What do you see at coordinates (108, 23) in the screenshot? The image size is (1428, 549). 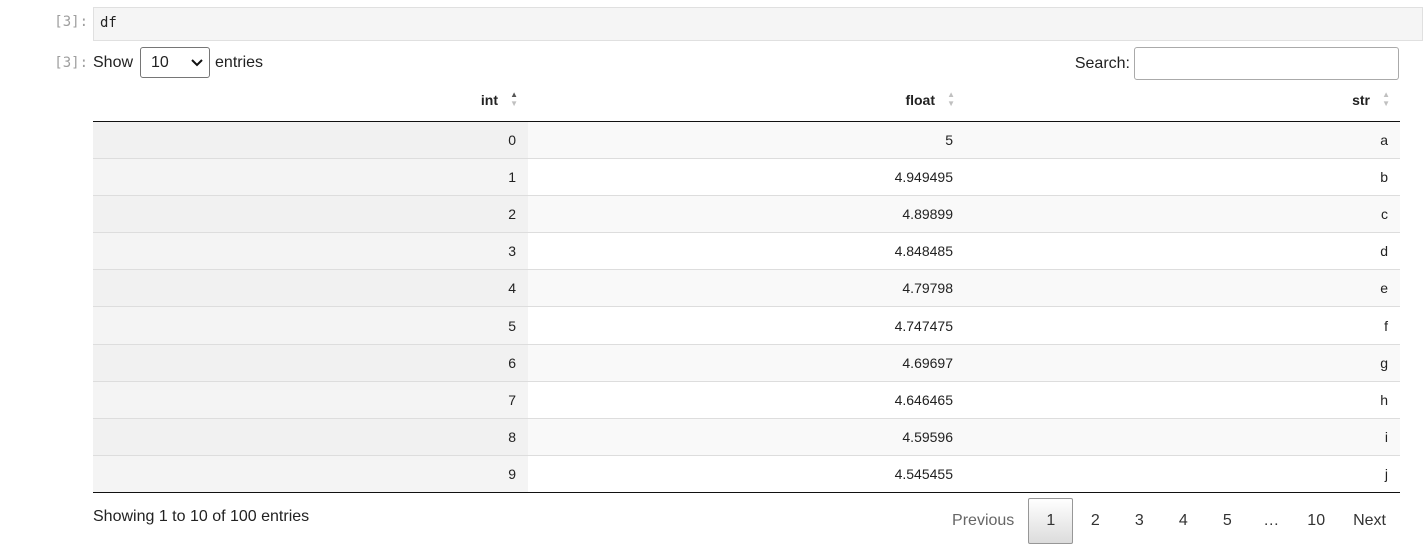 I see `code-text: df` at bounding box center [108, 23].